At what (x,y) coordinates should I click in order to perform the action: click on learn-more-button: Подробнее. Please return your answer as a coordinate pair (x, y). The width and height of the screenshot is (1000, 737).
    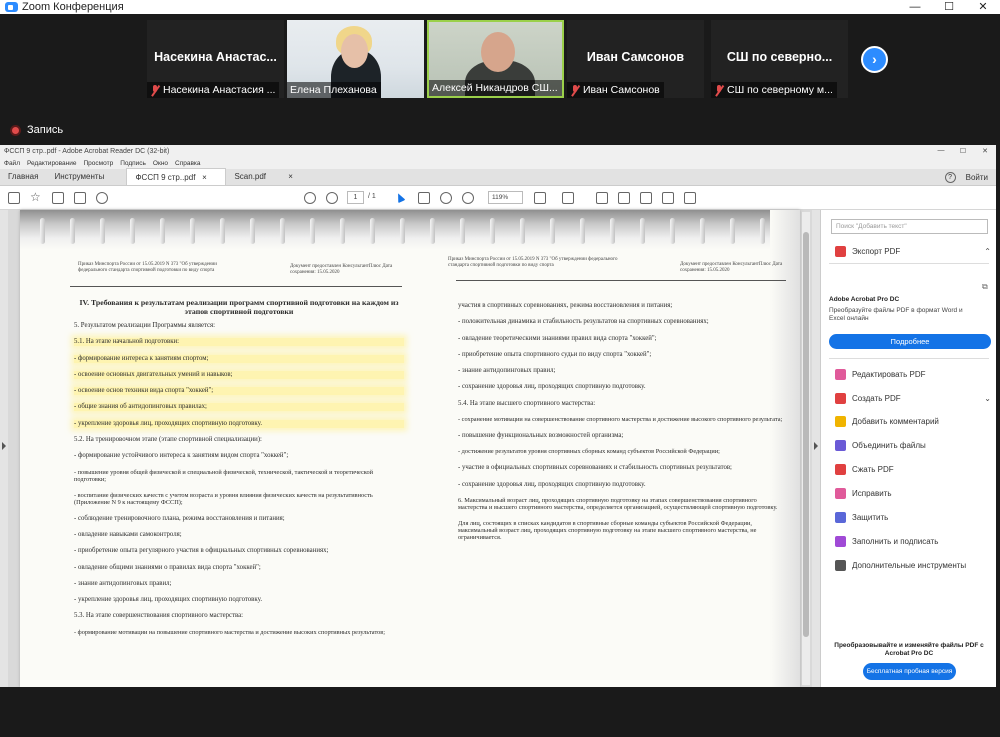
    Looking at the image, I should click on (910, 341).